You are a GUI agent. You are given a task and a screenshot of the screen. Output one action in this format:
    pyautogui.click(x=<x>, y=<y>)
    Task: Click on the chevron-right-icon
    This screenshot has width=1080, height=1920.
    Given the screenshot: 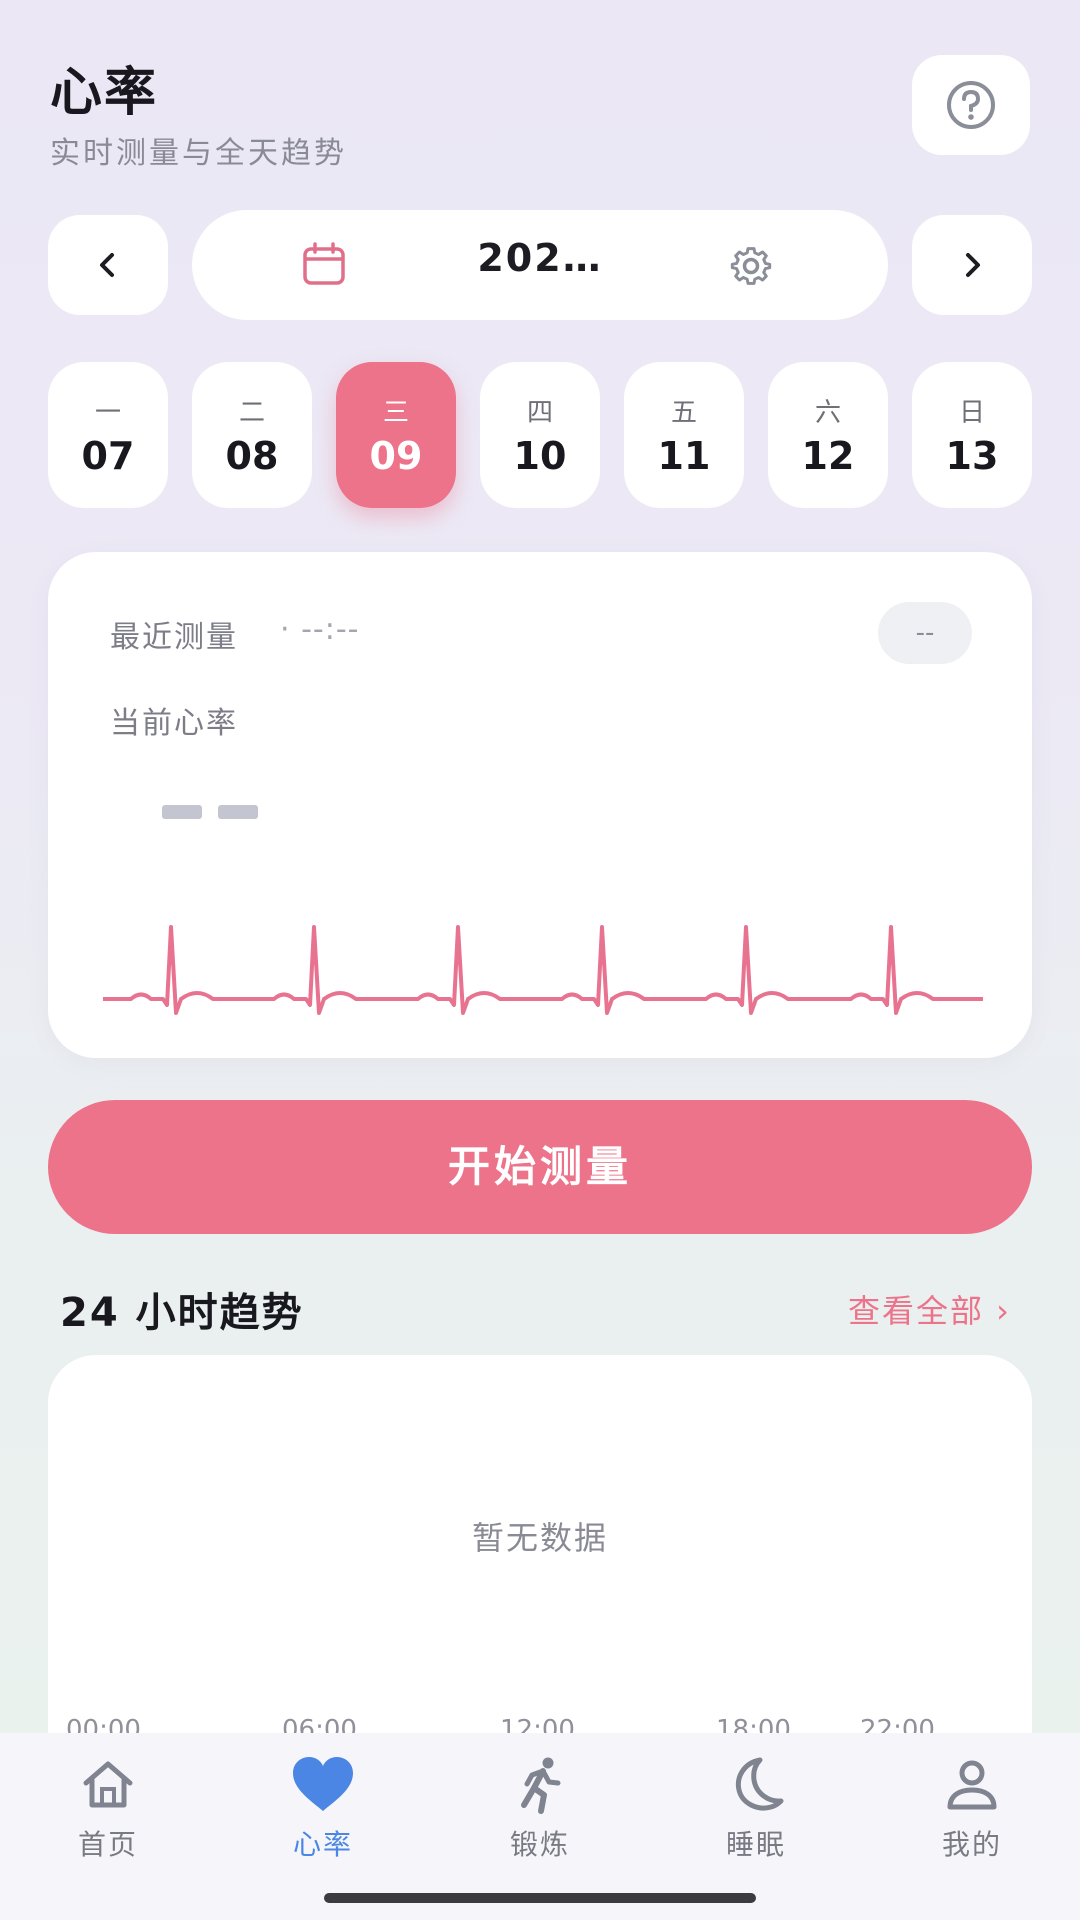 What is the action you would take?
    pyautogui.click(x=973, y=265)
    